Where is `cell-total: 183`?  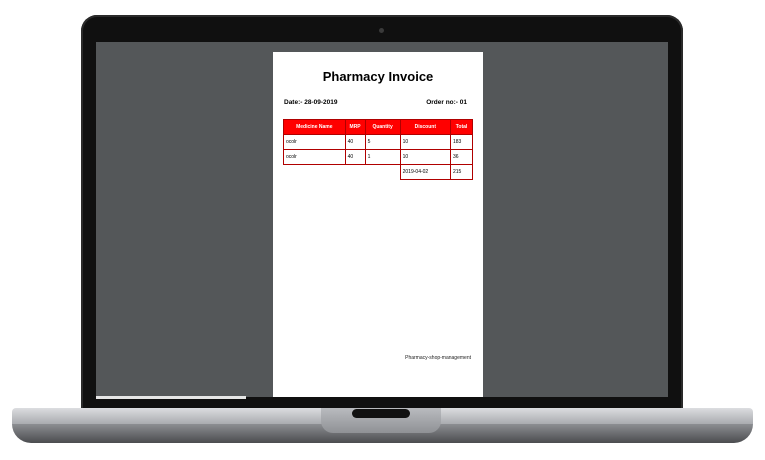 cell-total: 183 is located at coordinates (461, 142).